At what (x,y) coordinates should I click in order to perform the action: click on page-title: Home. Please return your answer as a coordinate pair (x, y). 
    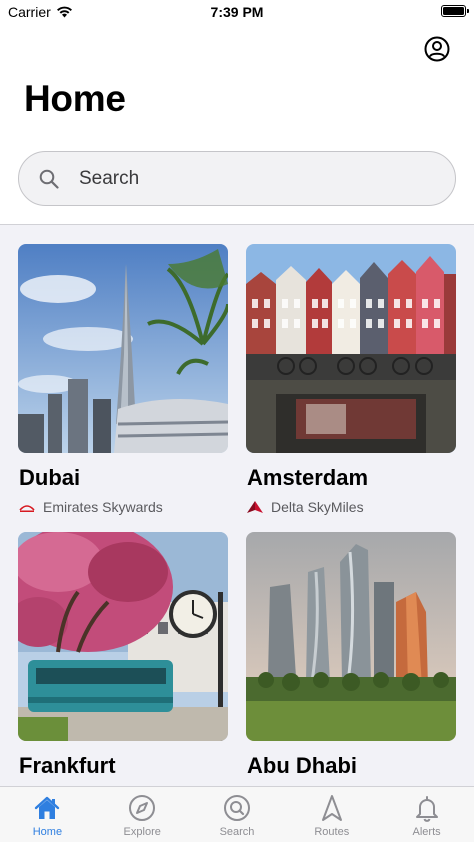
    Looking at the image, I should click on (75, 98).